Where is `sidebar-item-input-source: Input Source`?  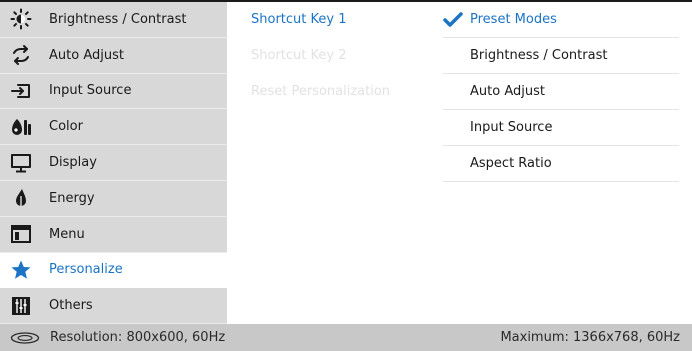 sidebar-item-input-source: Input Source is located at coordinates (113, 92).